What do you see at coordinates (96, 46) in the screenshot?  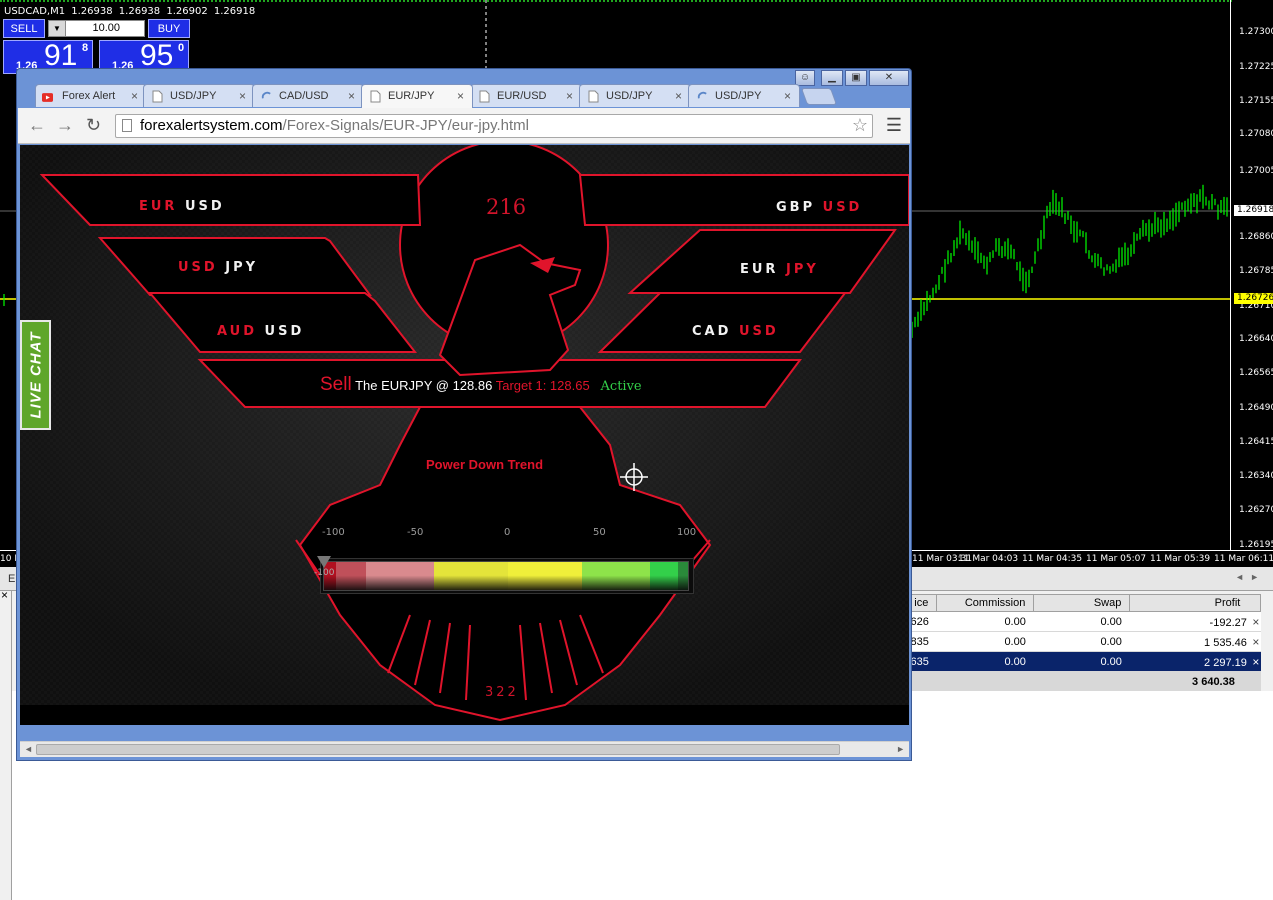 I see `one-click-trade-panel: SELL ▼ 10.00 BUY 1.26 91 8 1.26 95 0` at bounding box center [96, 46].